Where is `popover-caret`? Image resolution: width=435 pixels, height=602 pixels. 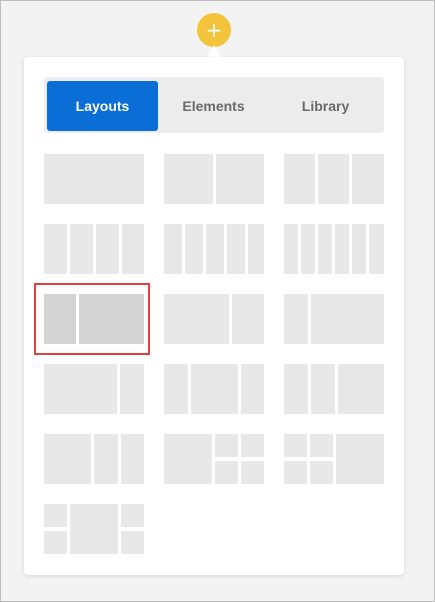 popover-caret is located at coordinates (214, 51).